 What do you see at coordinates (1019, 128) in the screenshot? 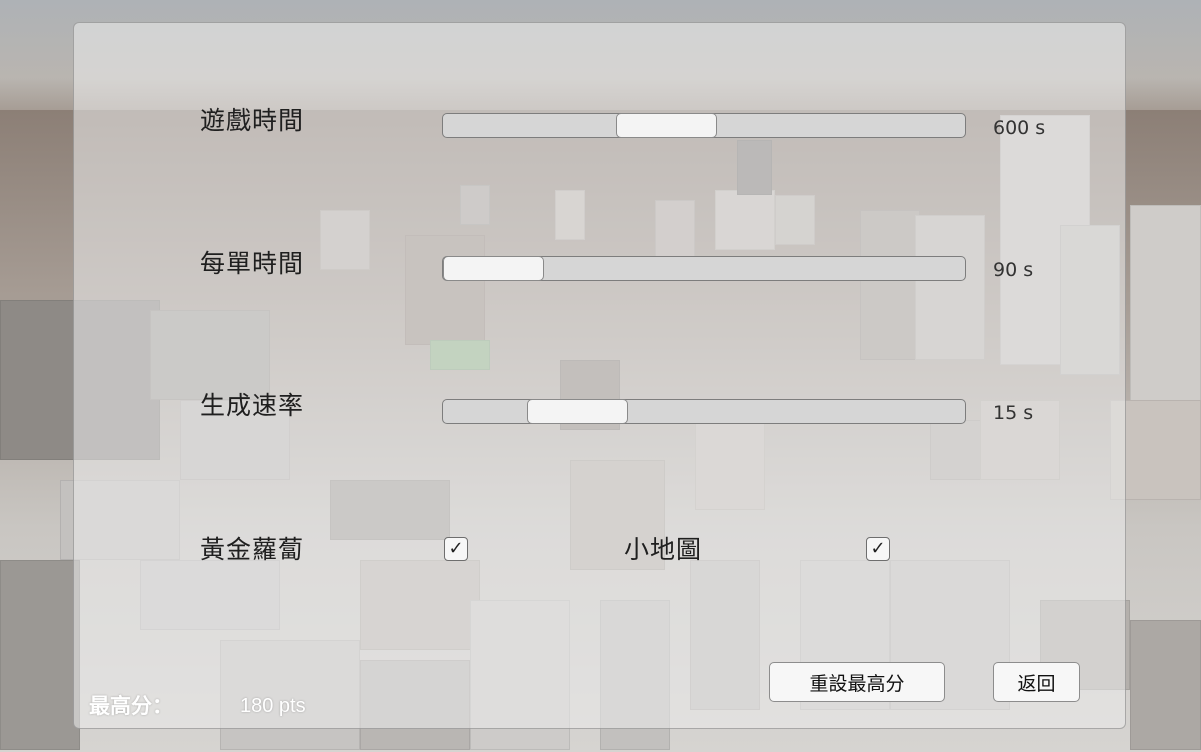
I see `game-time-value: 600 s` at bounding box center [1019, 128].